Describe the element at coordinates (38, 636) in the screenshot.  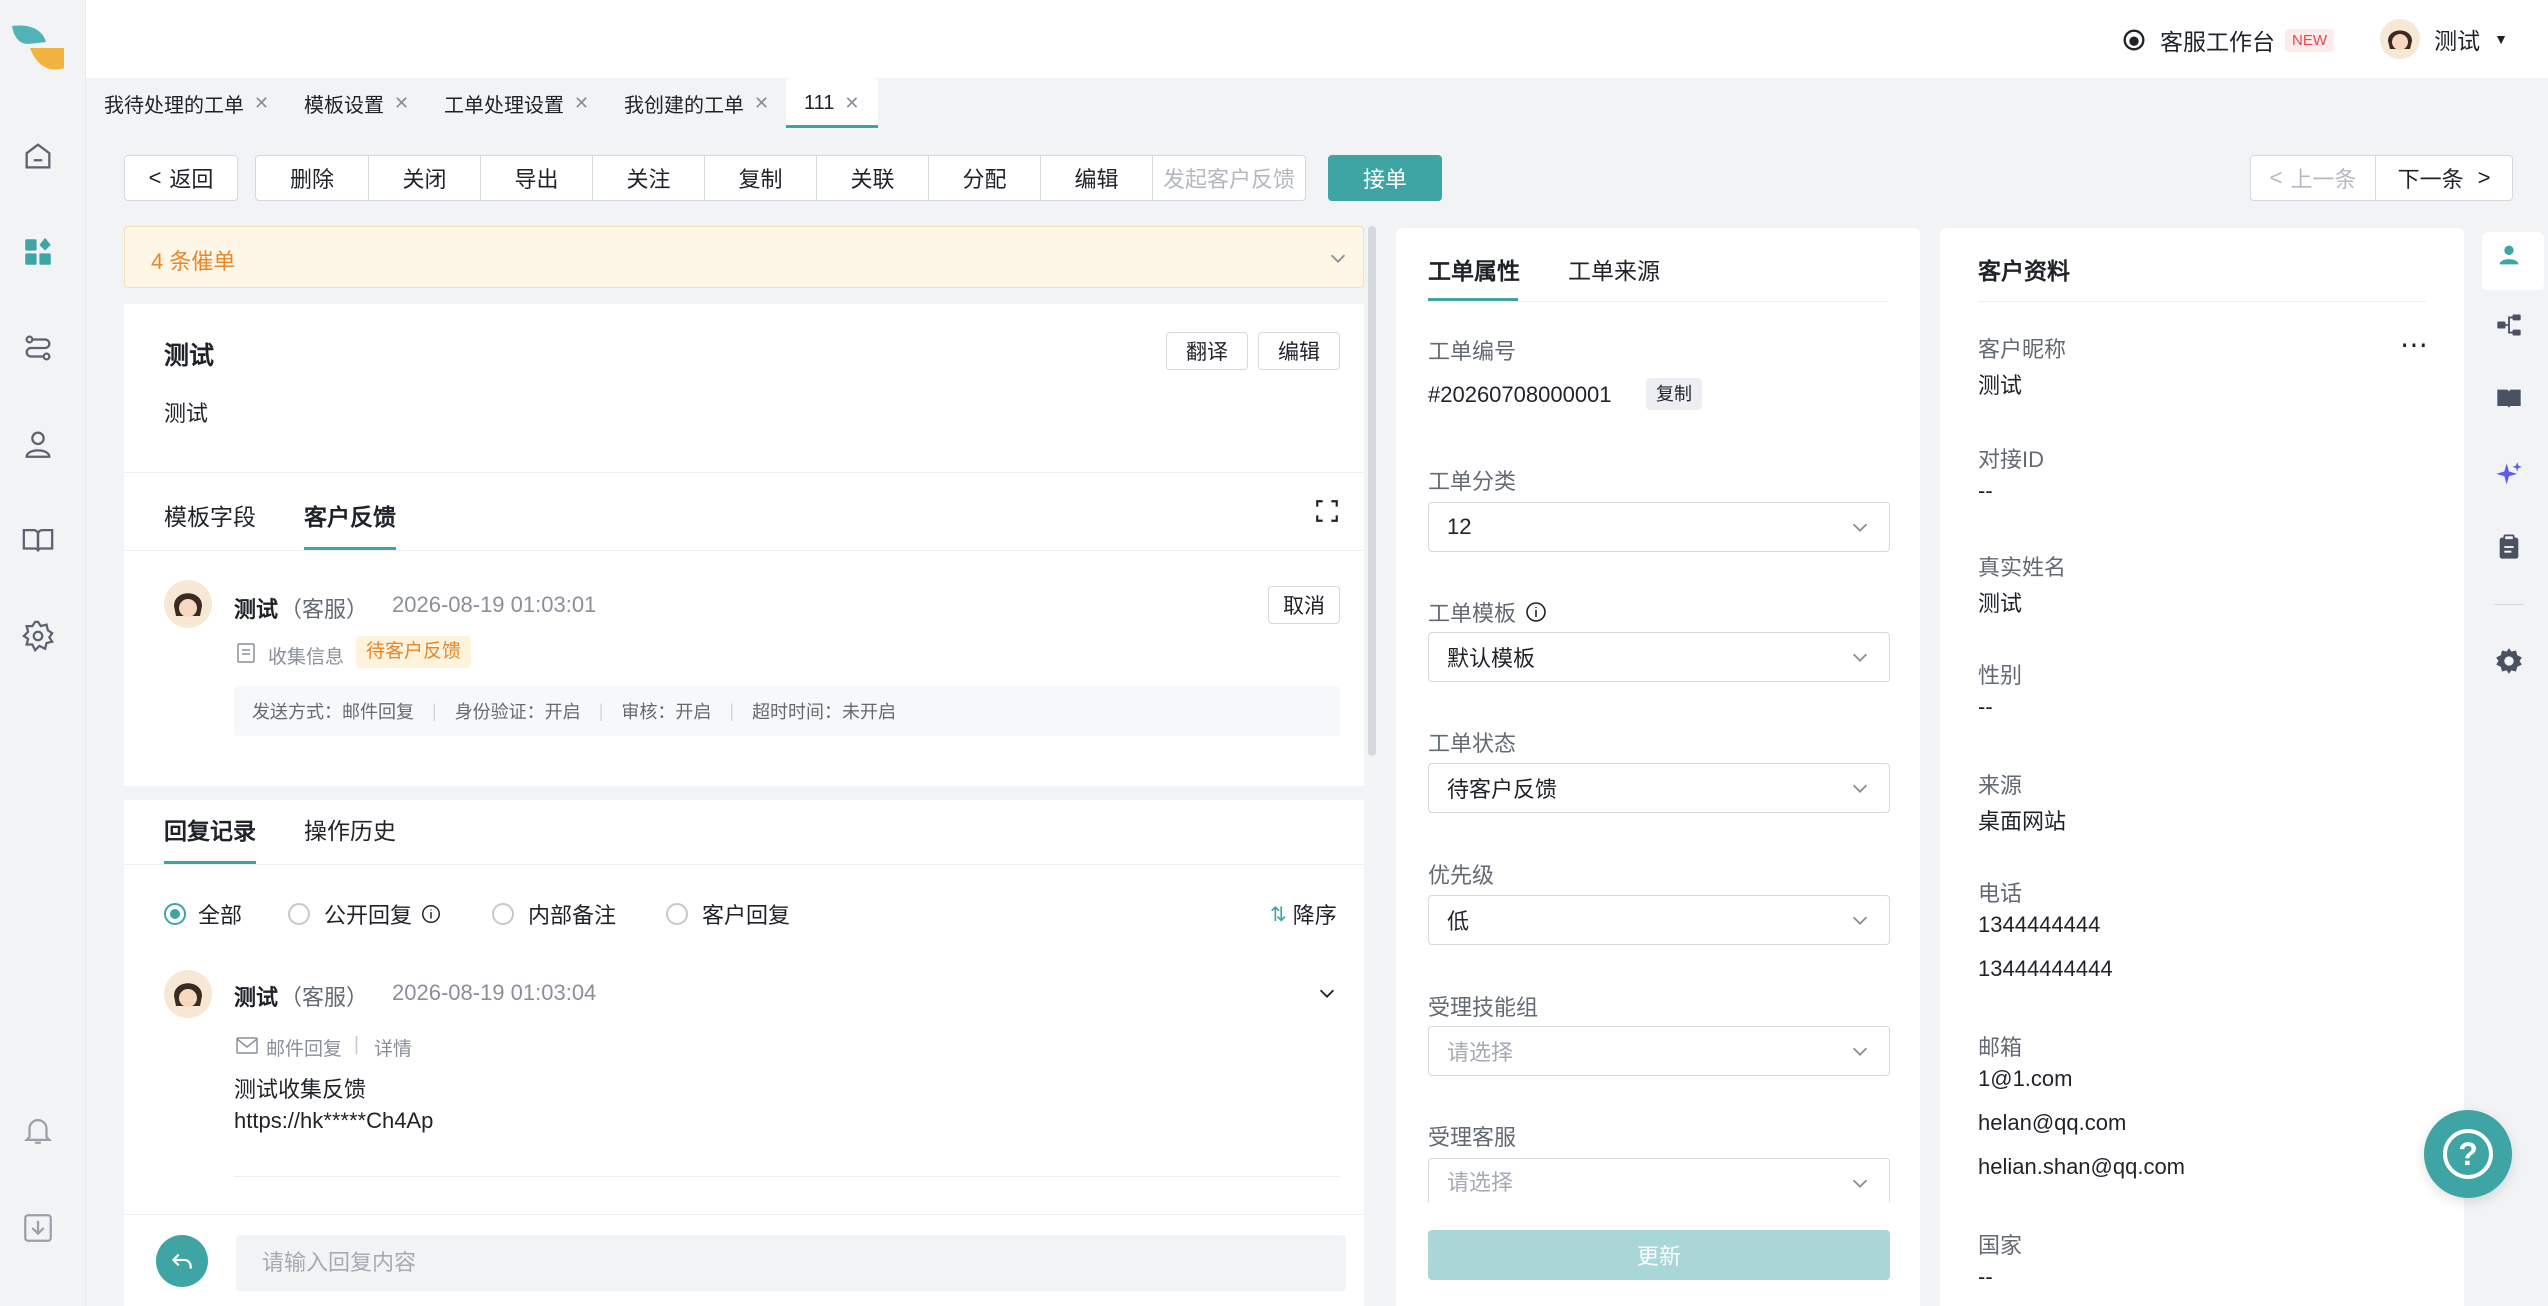
I see `settings-gear-icon` at that location.